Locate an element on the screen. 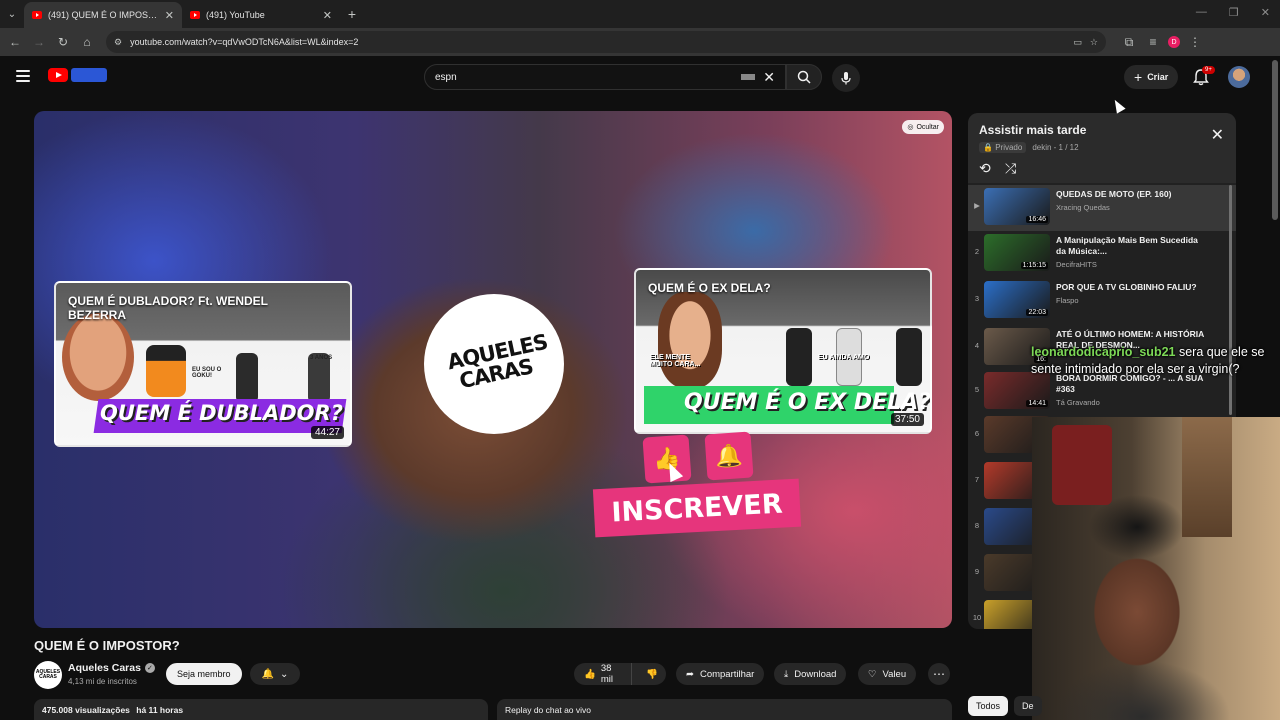  close-window-icon: ✕ is located at coordinates (1265, 12).